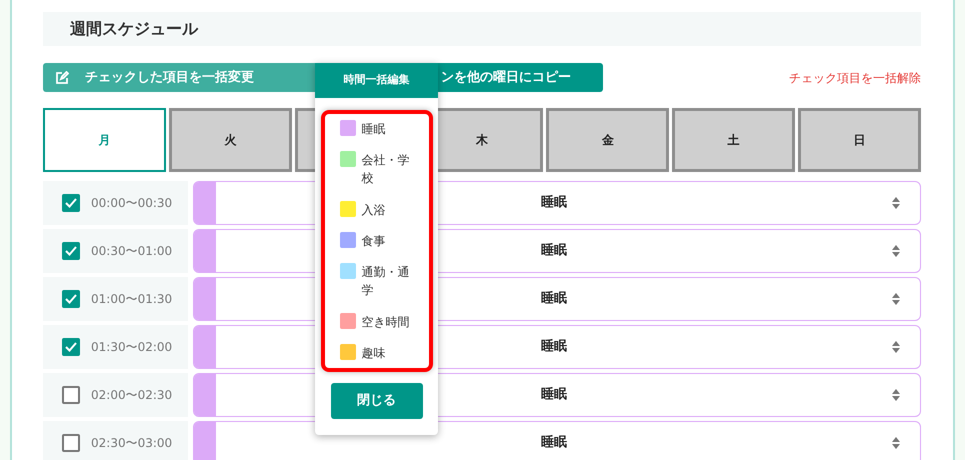  Describe the element at coordinates (557, 440) in the screenshot. I see `activity-select: 睡眠` at that location.